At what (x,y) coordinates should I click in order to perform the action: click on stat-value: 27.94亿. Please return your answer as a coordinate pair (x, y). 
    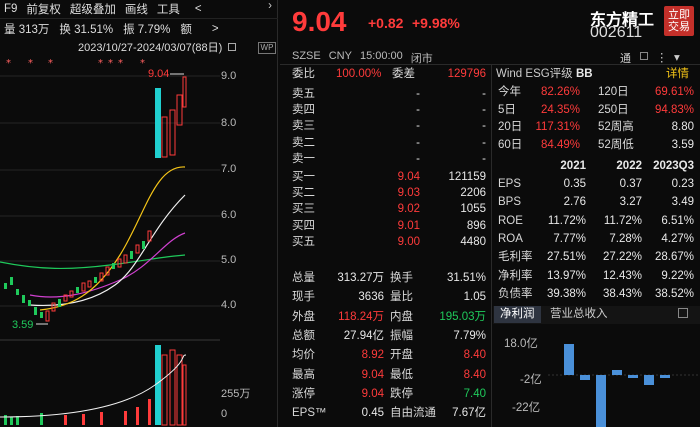
    Looking at the image, I should click on (363, 335).